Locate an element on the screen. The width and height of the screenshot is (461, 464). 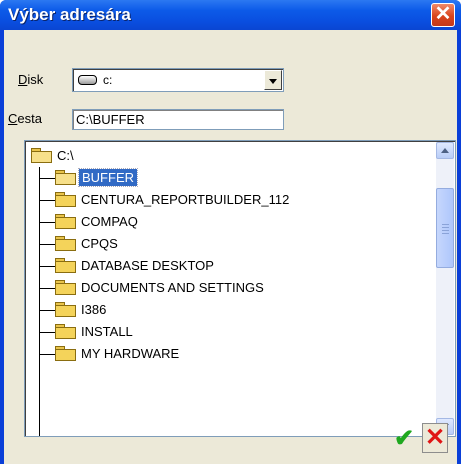
tree-item-label: CENTURA_REPORTBUILDER_112 is located at coordinates (185, 199).